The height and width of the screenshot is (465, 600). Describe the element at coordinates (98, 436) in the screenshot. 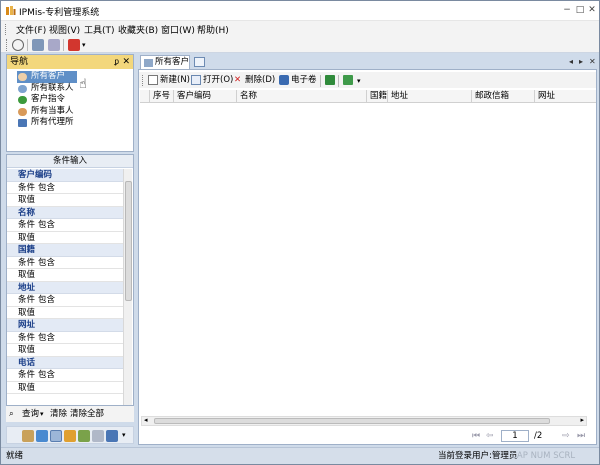

I see `tools-icon` at that location.